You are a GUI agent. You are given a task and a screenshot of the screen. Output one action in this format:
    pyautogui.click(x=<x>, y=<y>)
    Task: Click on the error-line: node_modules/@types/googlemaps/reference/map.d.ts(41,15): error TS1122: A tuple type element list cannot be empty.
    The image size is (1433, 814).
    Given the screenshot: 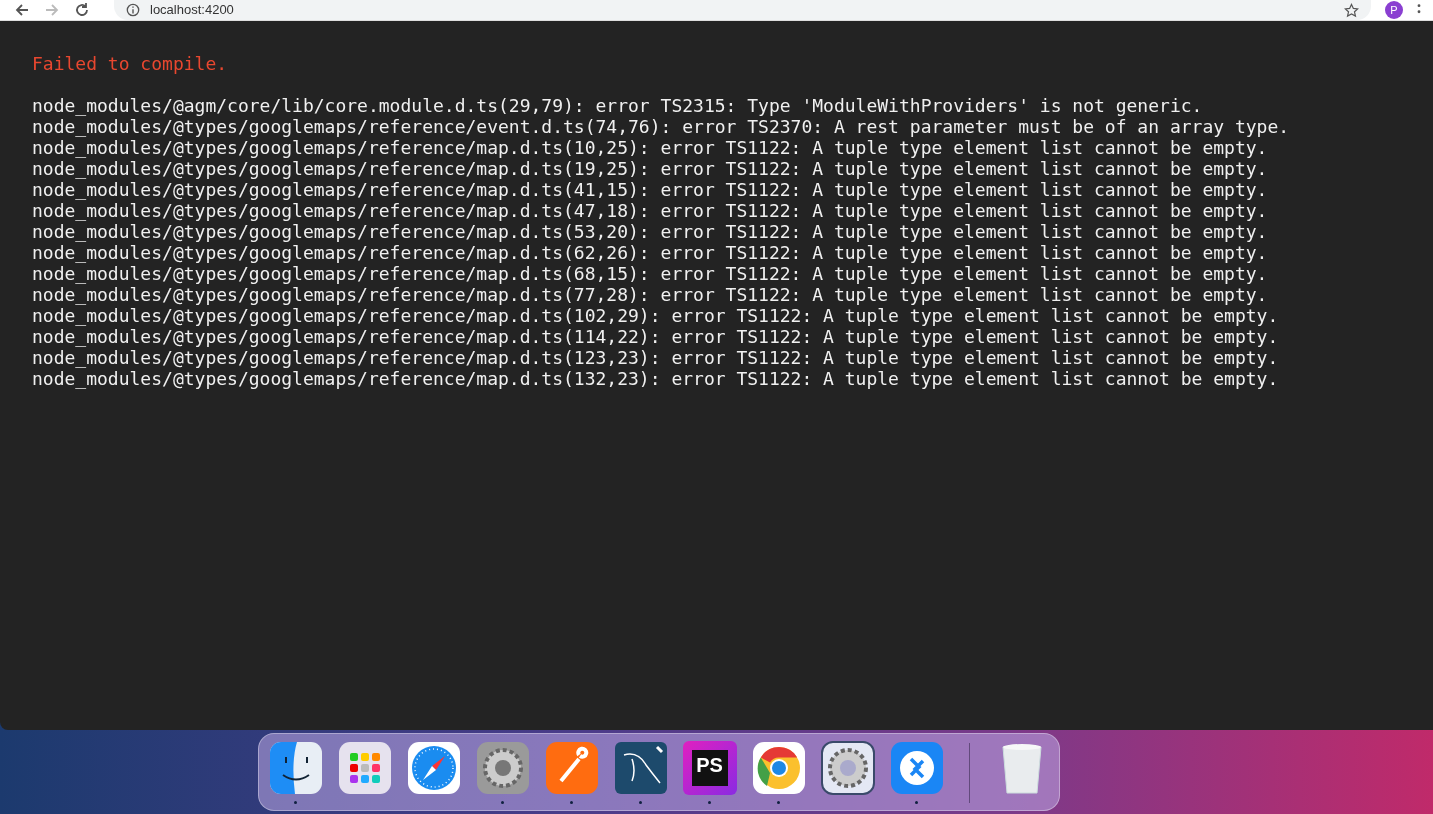 What is the action you would take?
    pyautogui.click(x=650, y=189)
    